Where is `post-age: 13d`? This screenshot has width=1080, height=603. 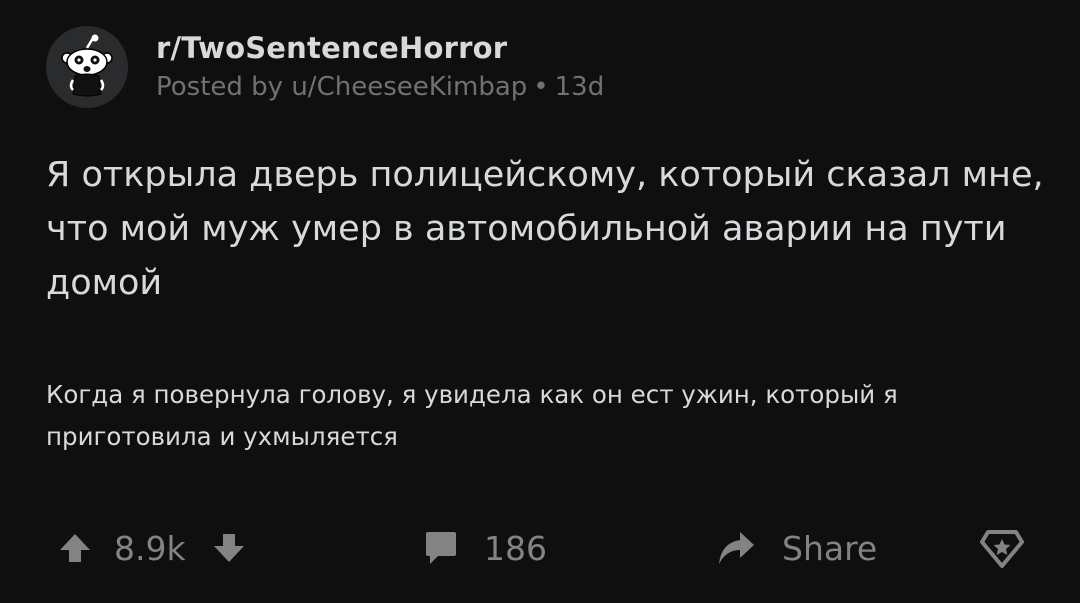
post-age: 13d is located at coordinates (579, 87).